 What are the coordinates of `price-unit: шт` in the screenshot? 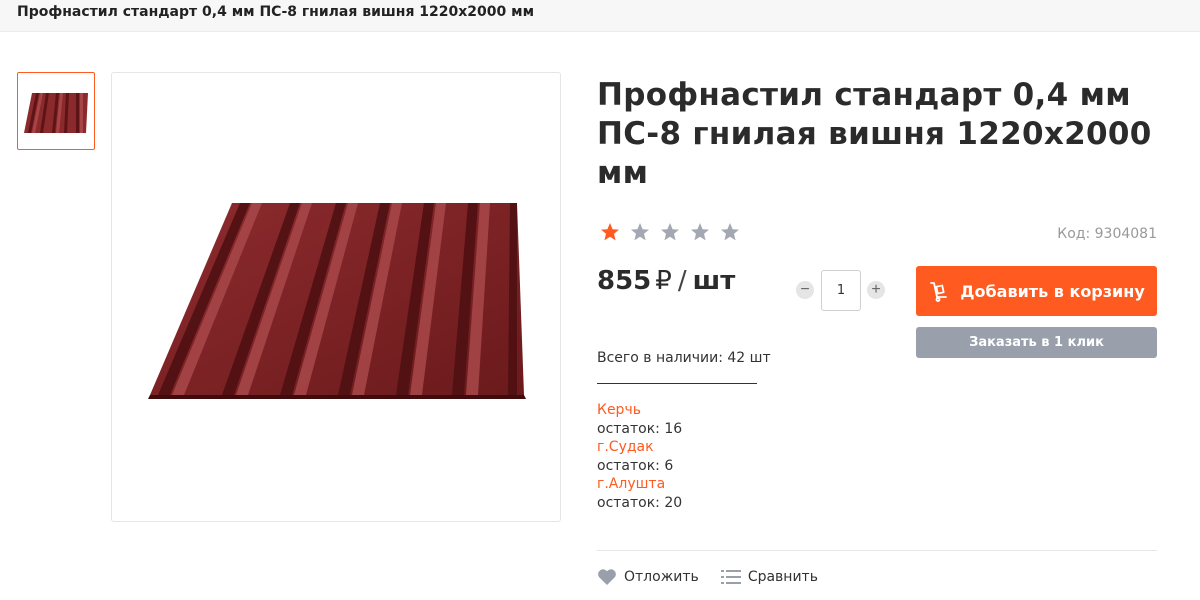 It's located at (714, 281).